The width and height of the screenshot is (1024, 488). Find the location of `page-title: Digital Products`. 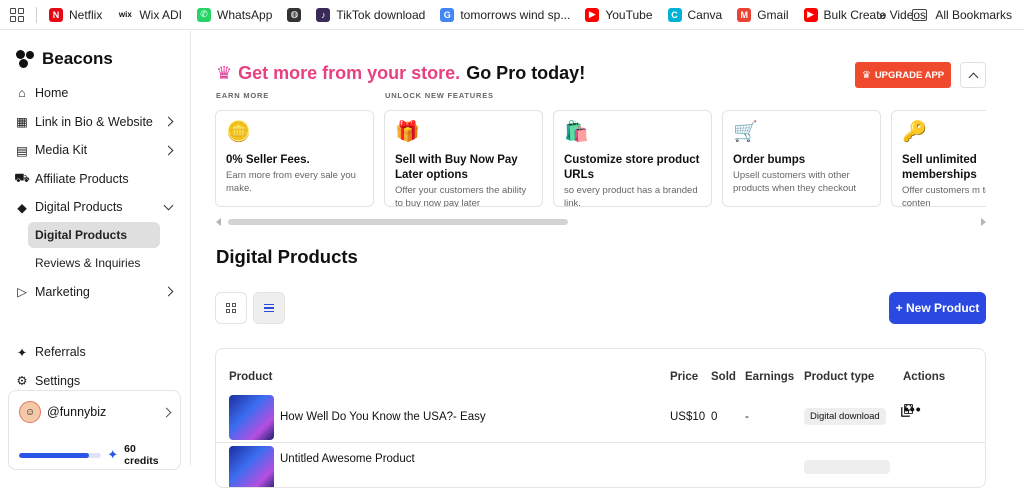

page-title: Digital Products is located at coordinates (287, 256).